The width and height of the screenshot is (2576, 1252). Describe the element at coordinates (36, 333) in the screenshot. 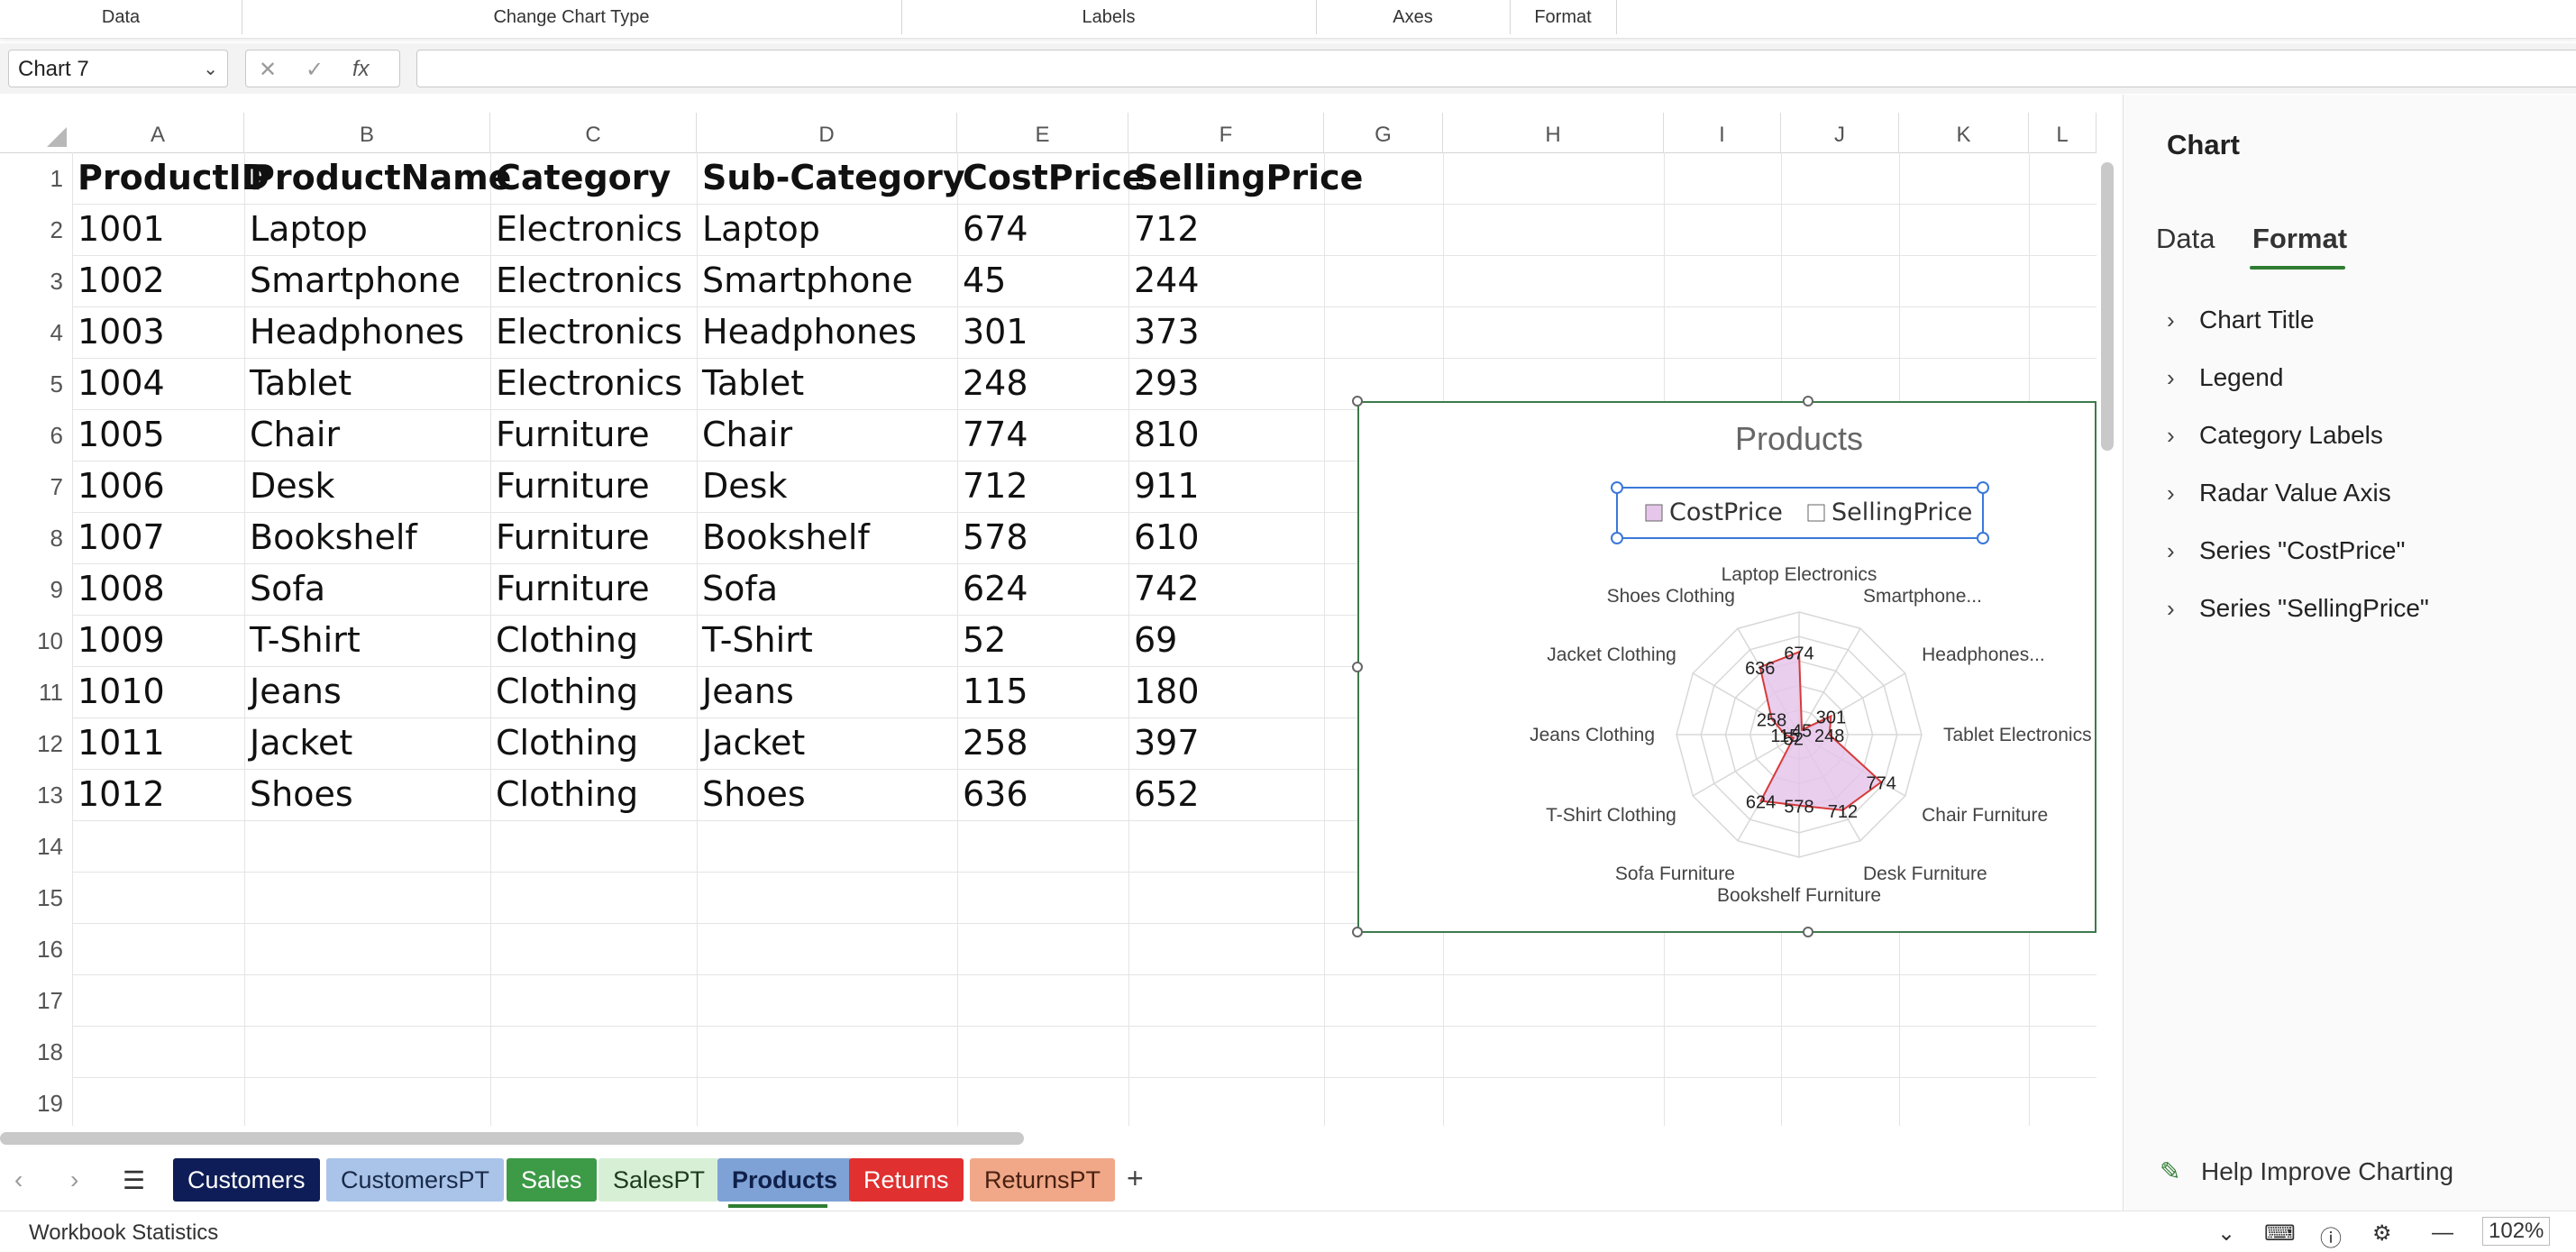

I see `row-header: 4` at that location.